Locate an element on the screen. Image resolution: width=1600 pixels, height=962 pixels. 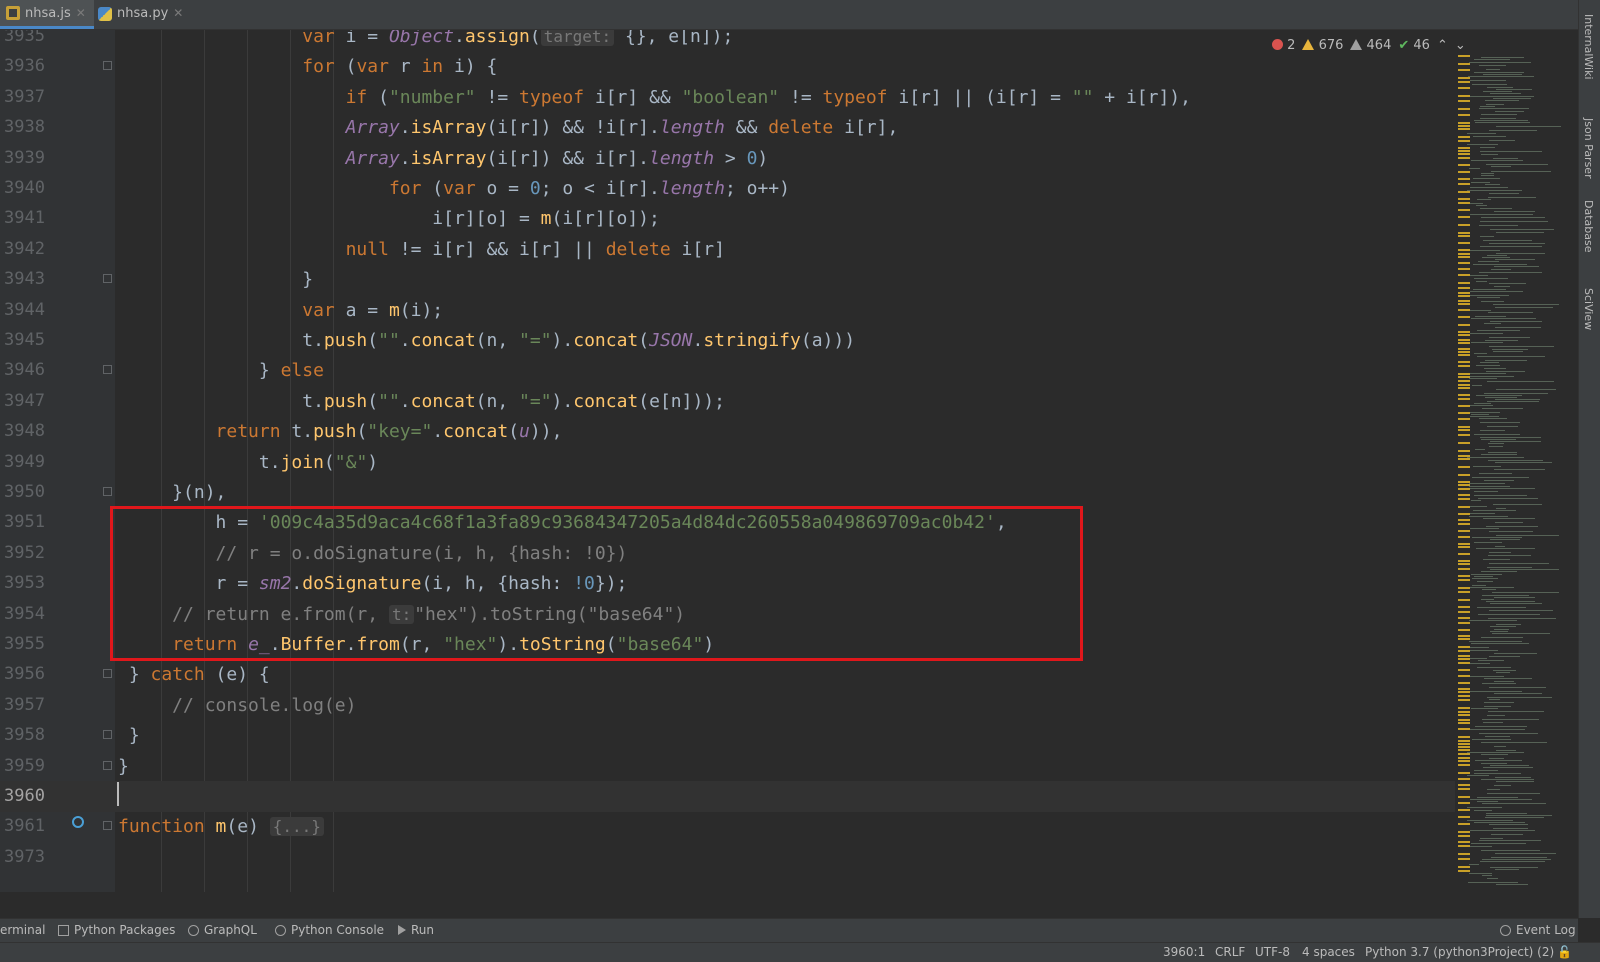
chevron-down-icon: ⌄ is located at coordinates (1460, 45).